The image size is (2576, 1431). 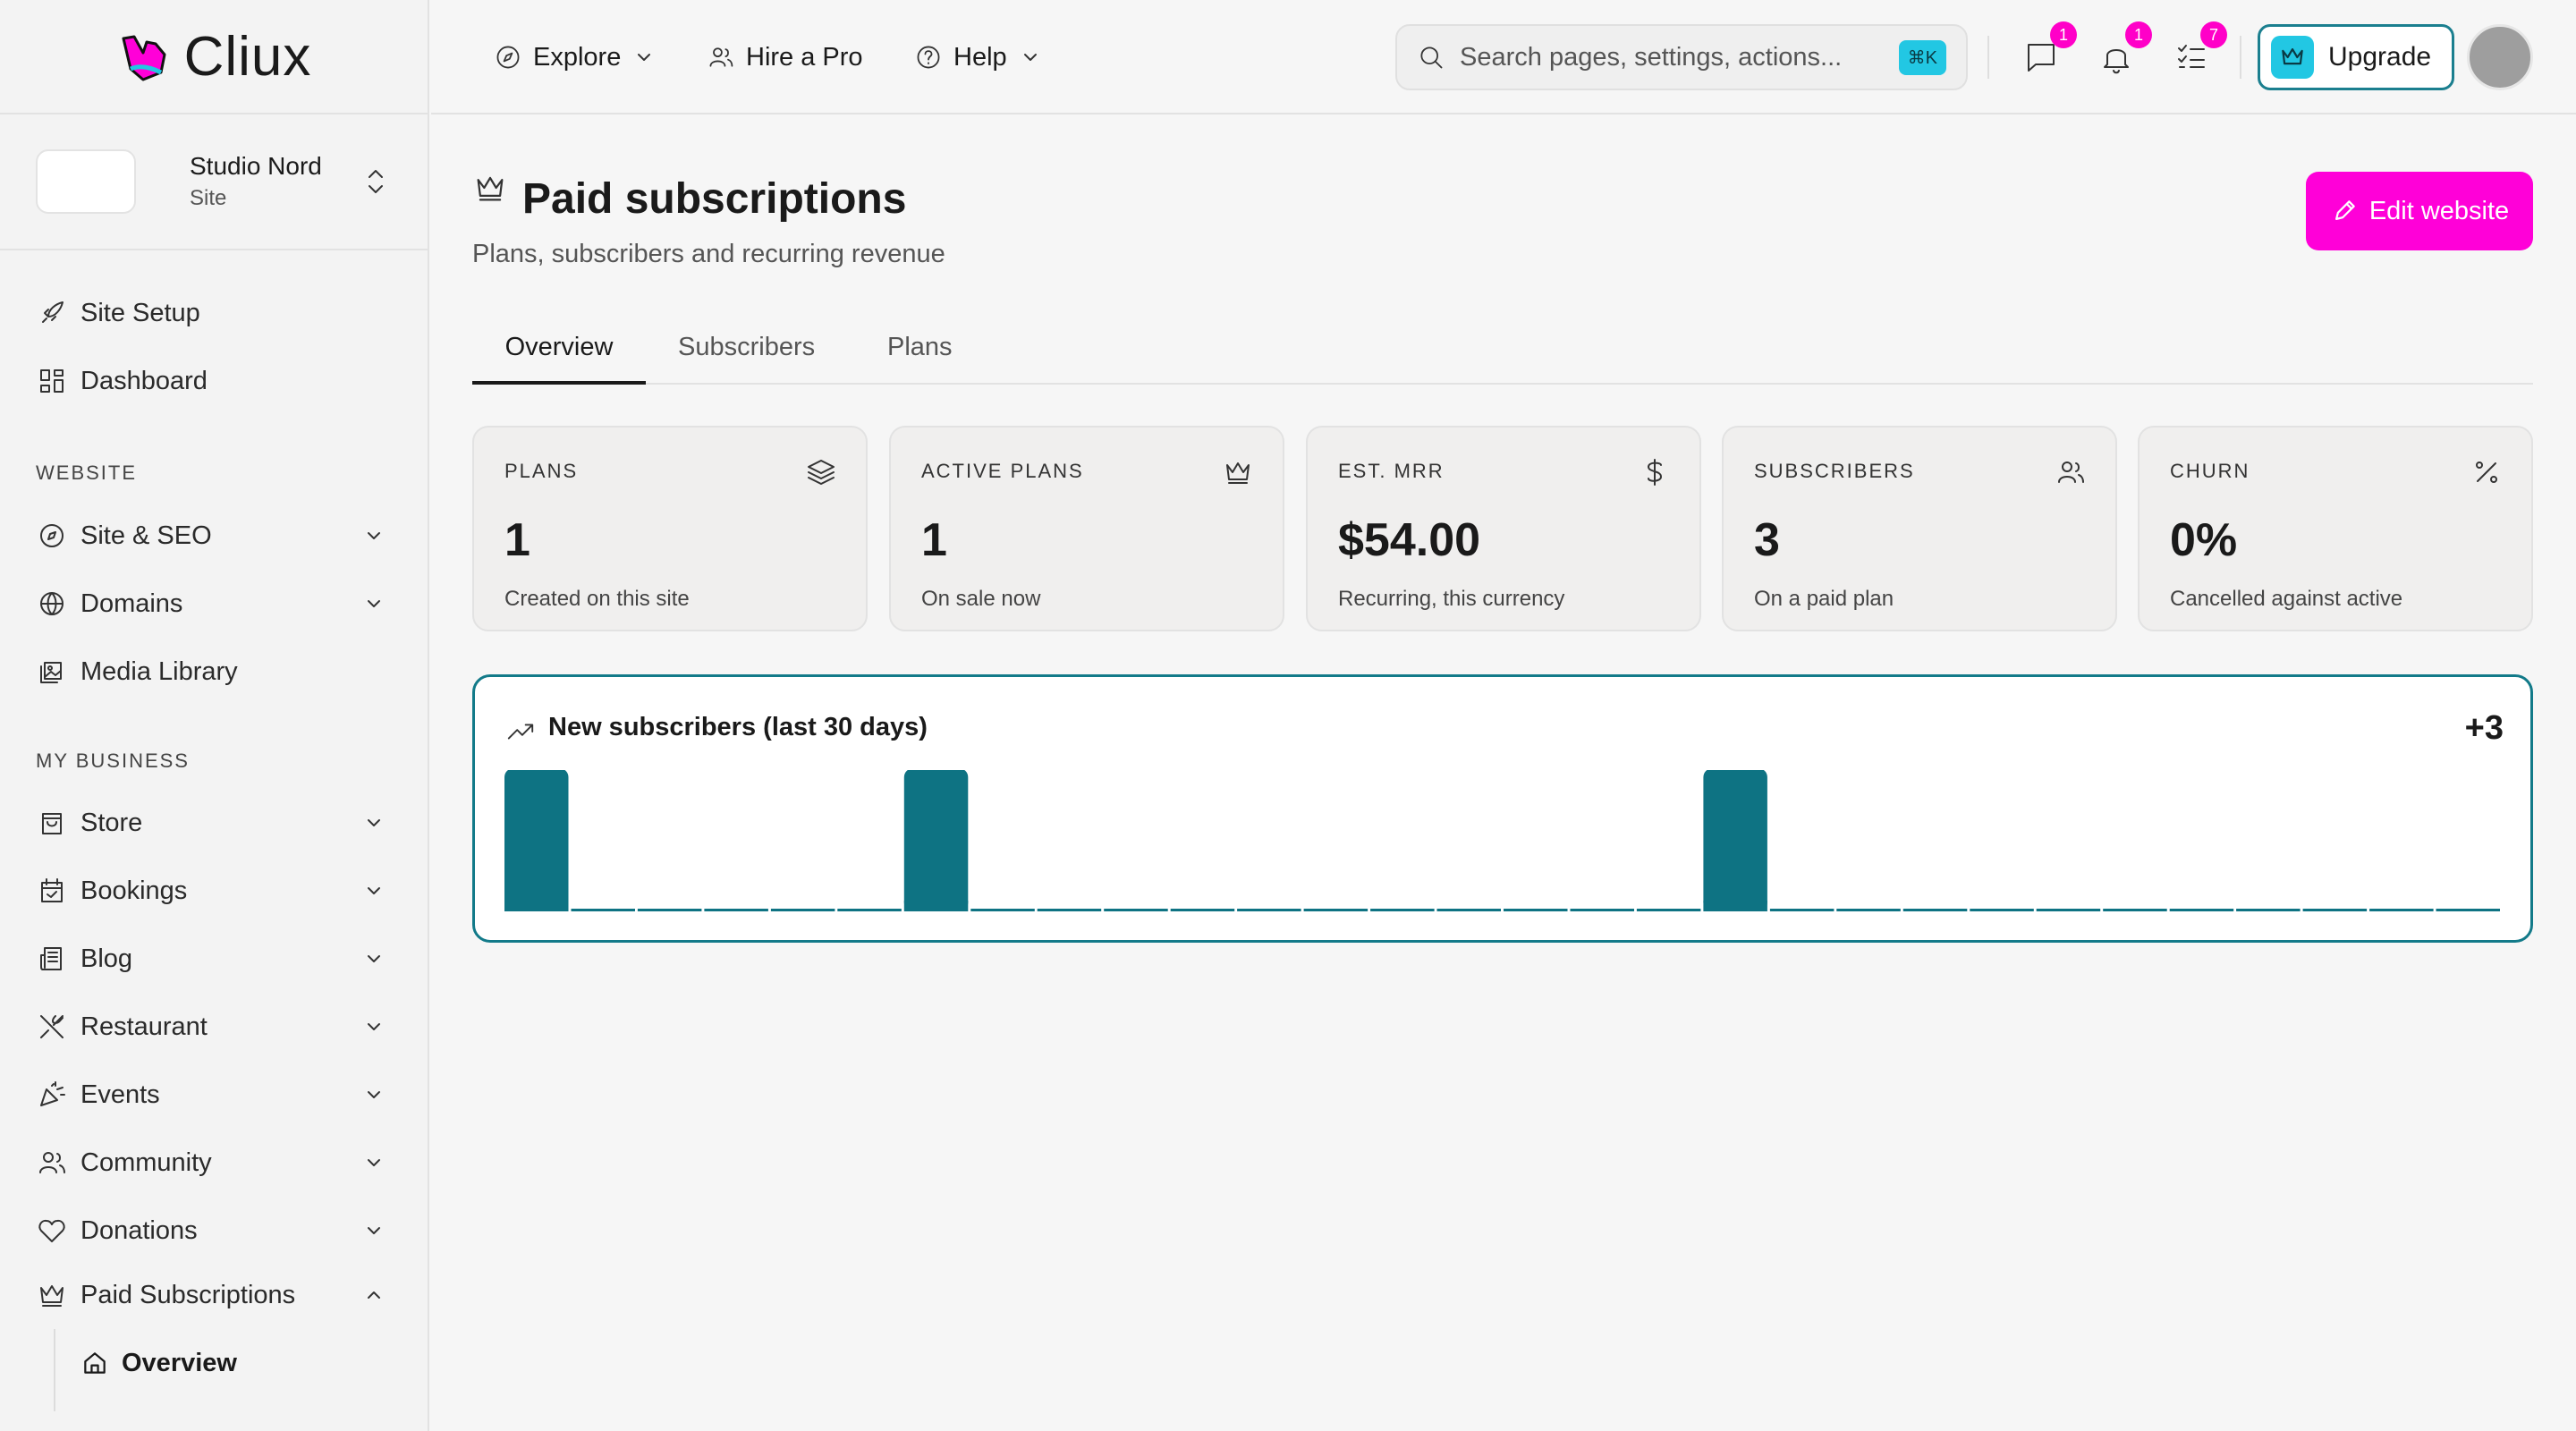 I want to click on utensils-icon, so click(x=52, y=1026).